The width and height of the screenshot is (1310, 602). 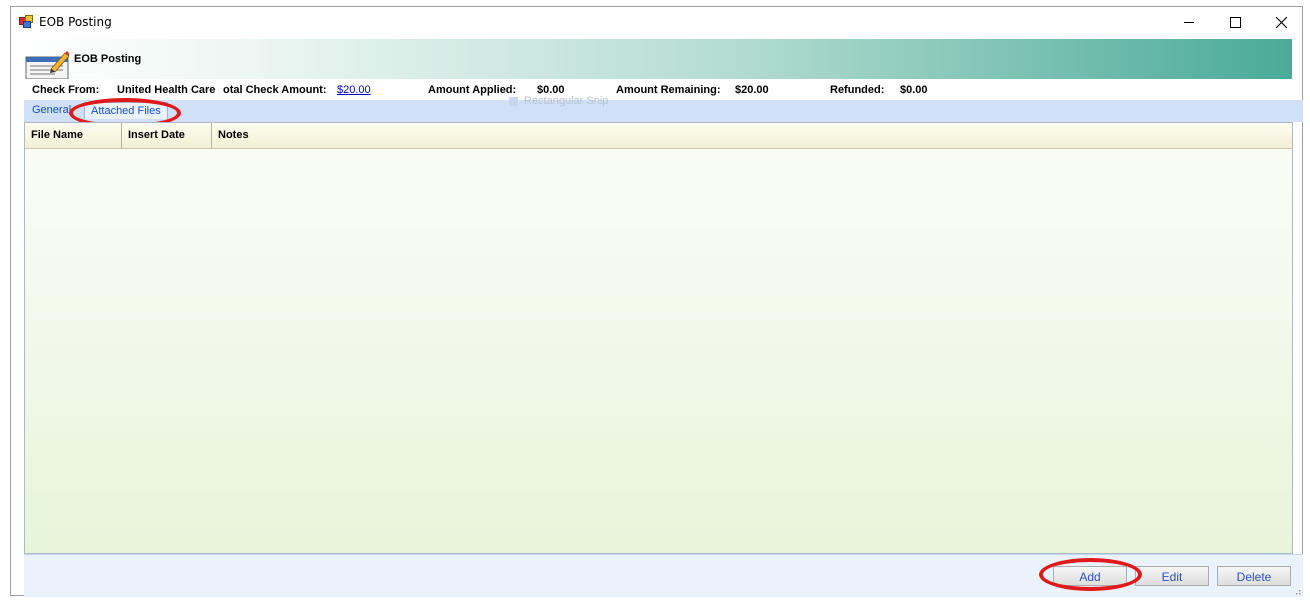 What do you see at coordinates (656, 59) in the screenshot?
I see `header-banner: EOB Posting` at bounding box center [656, 59].